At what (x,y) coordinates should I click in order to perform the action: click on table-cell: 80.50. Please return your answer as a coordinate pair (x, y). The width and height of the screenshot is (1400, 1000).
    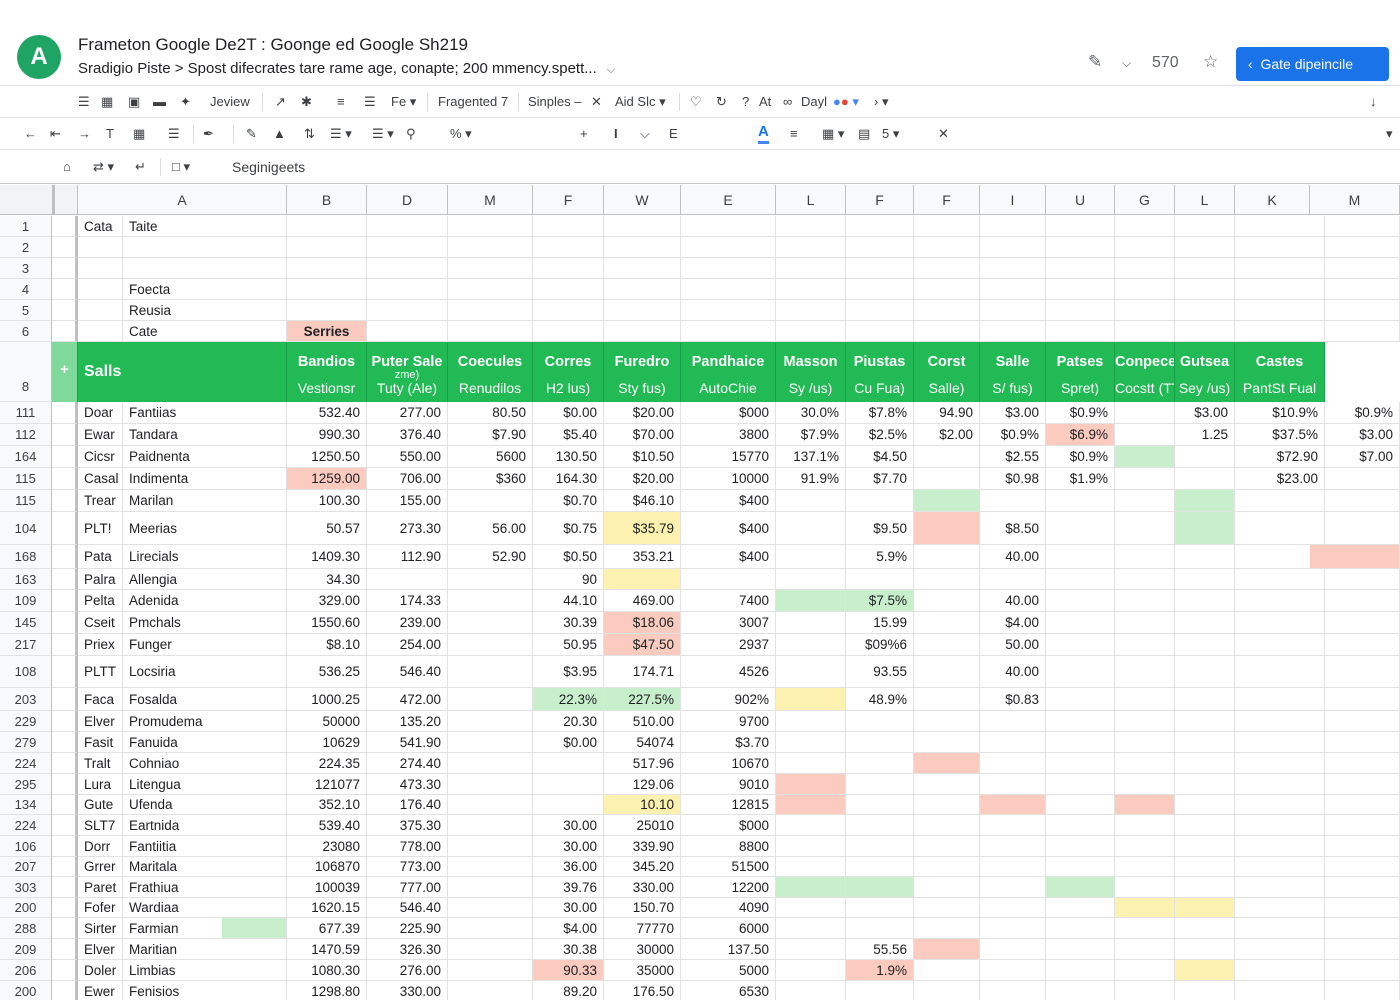
    Looking at the image, I should click on (490, 413).